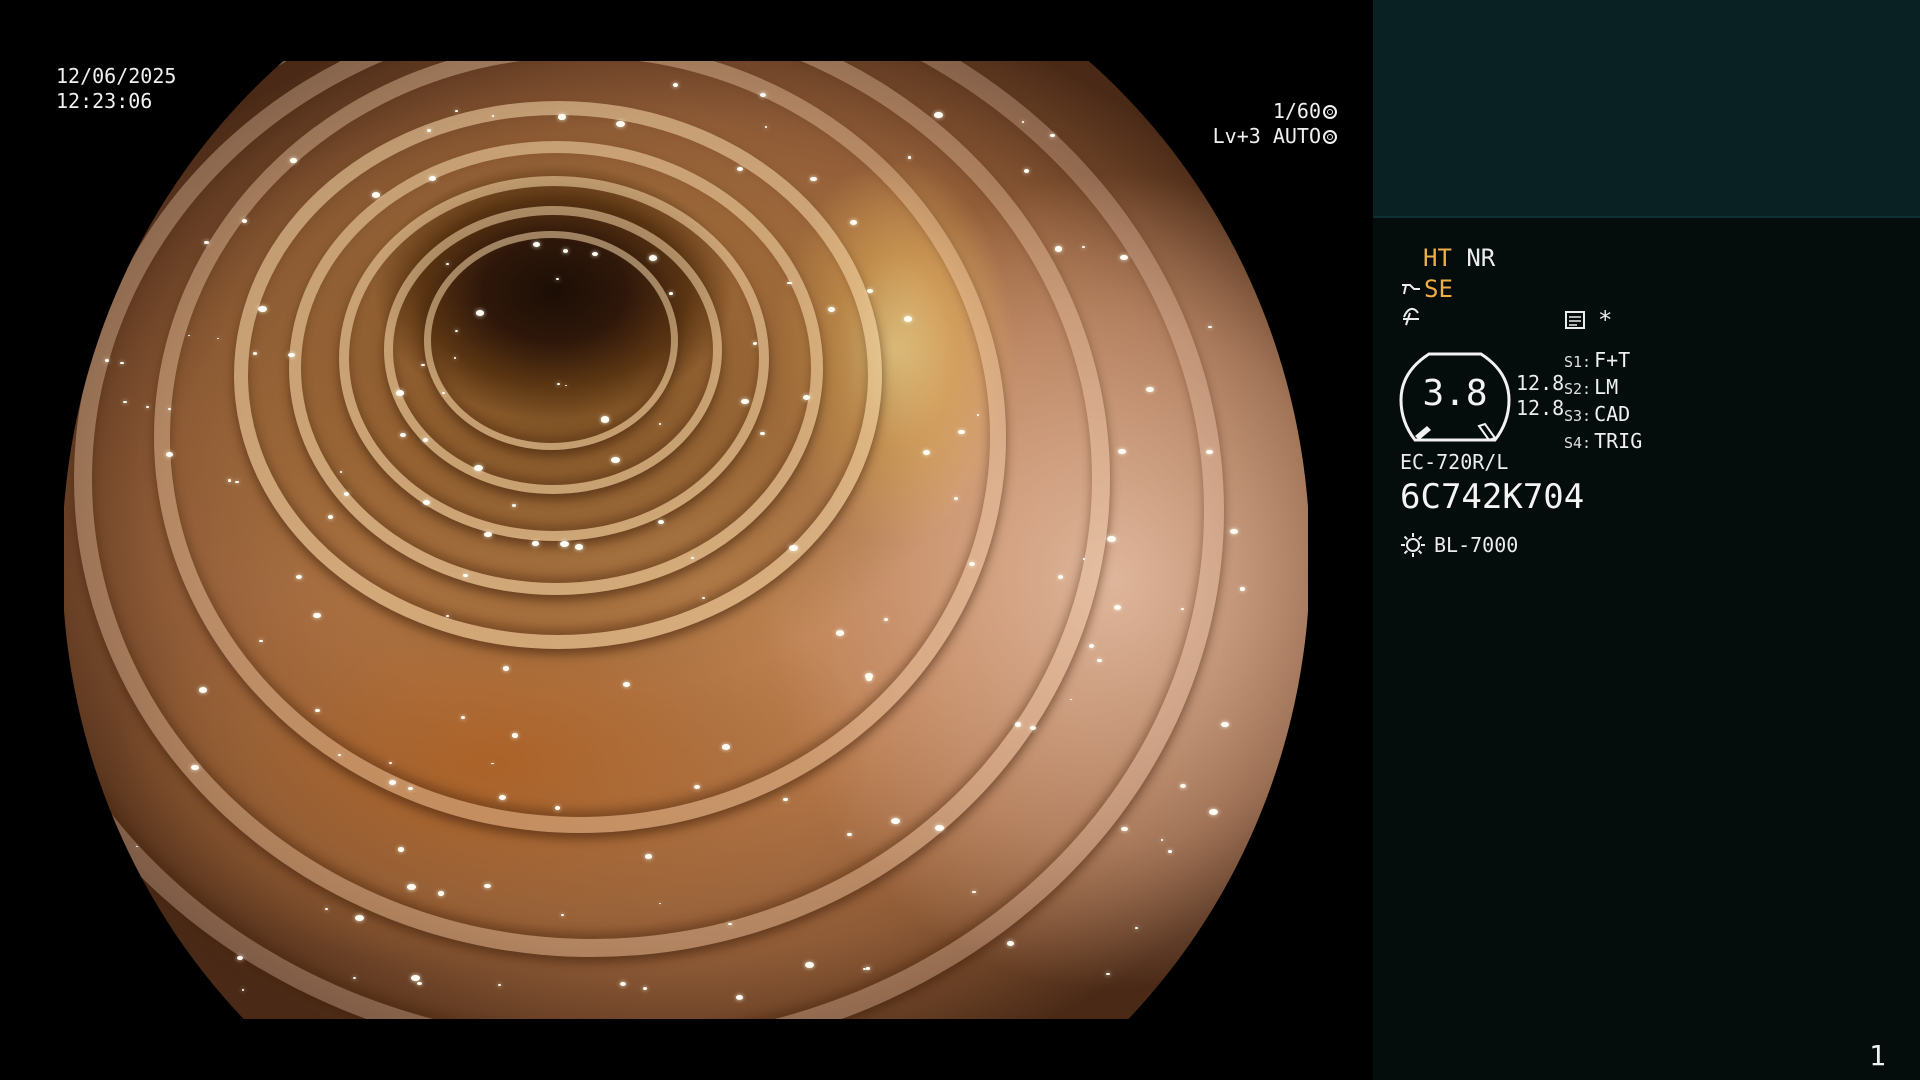 The height and width of the screenshot is (1080, 1920). Describe the element at coordinates (1492, 497) in the screenshot. I see `scope-serial: 6C742K704` at that location.